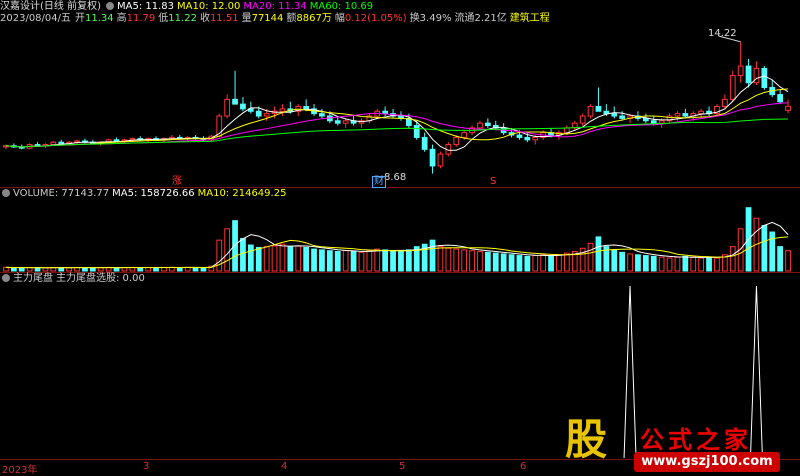  I want to click on marker-s: S, so click(493, 182).